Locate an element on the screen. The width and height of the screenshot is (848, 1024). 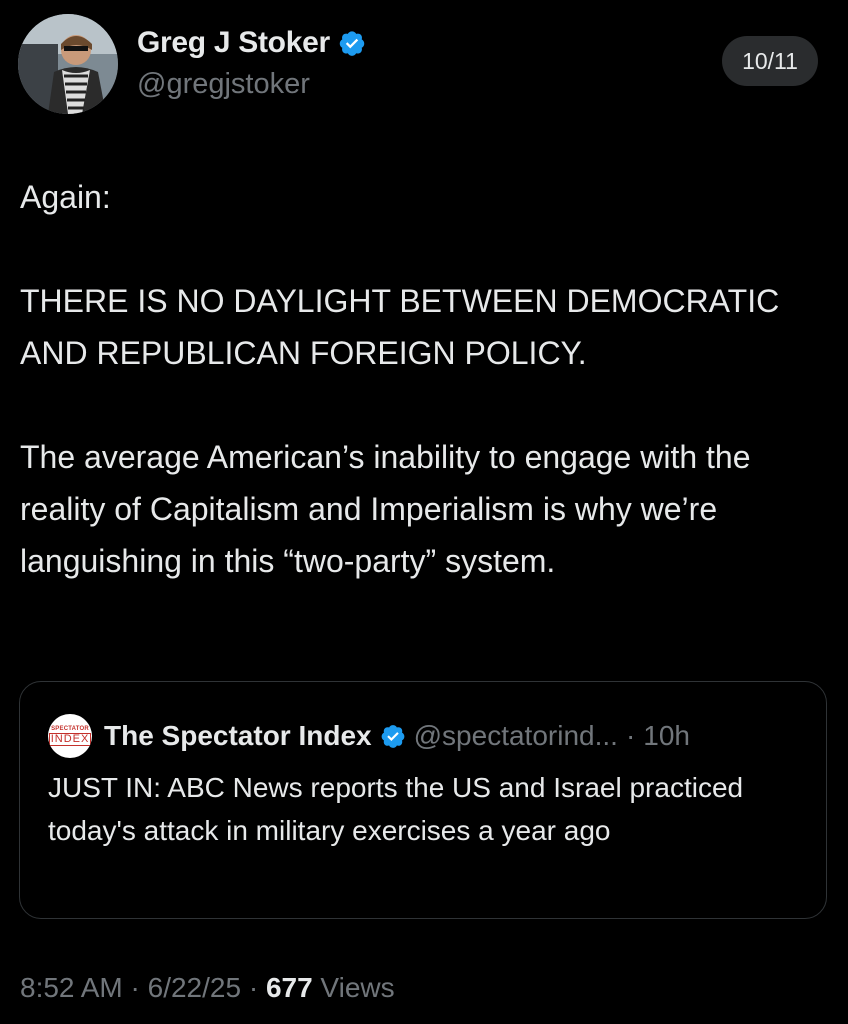
views-count: 677 is located at coordinates (289, 987).